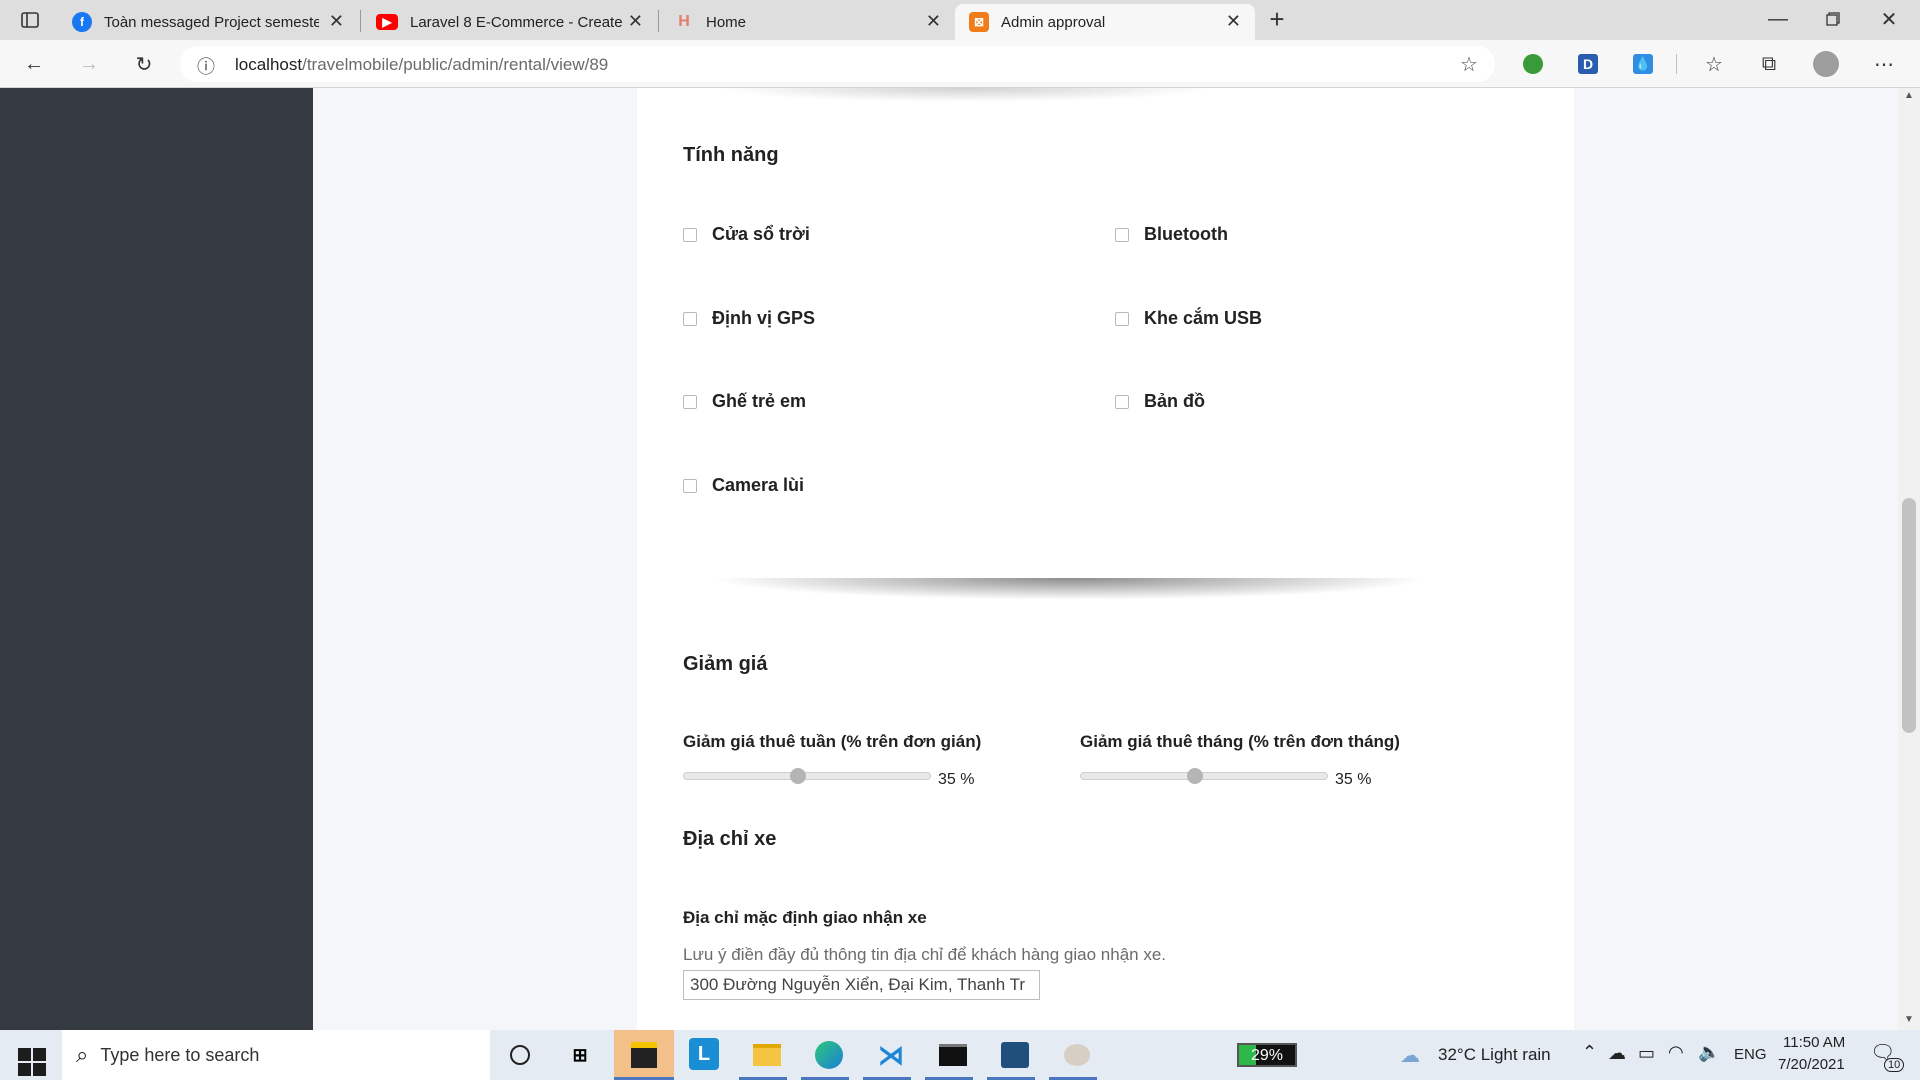 The height and width of the screenshot is (1080, 1920). Describe the element at coordinates (1015, 1055) in the screenshot. I see `mysql-workbench-icon` at that location.